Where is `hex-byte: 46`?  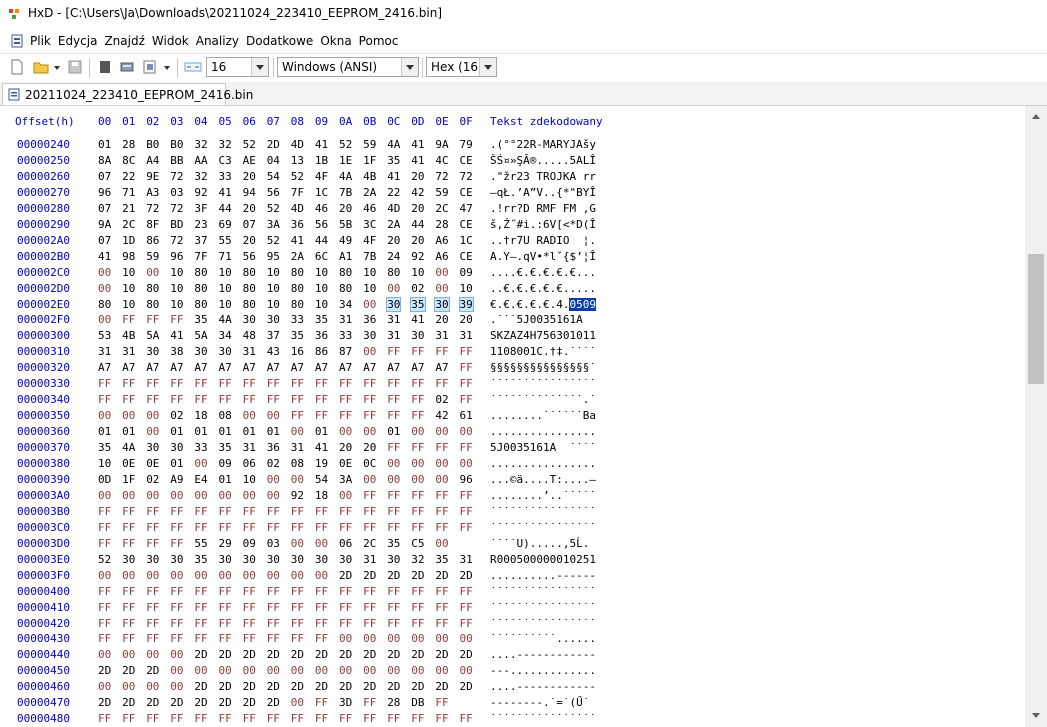 hex-byte: 46 is located at coordinates (369, 208).